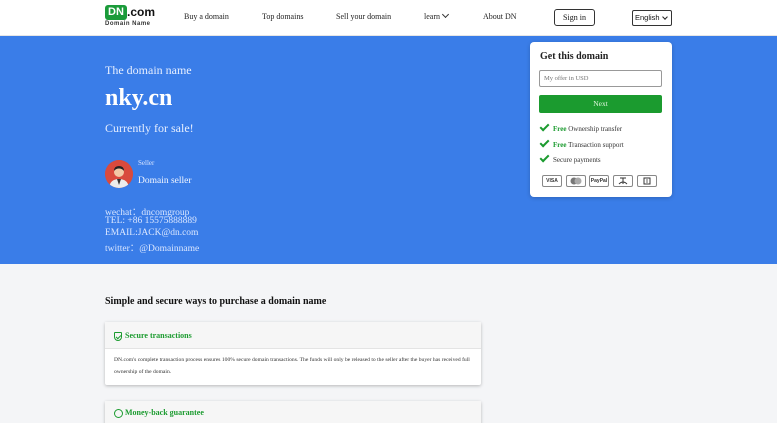 The image size is (777, 423). Describe the element at coordinates (574, 17) in the screenshot. I see `sign-in-button: Sign in` at that location.